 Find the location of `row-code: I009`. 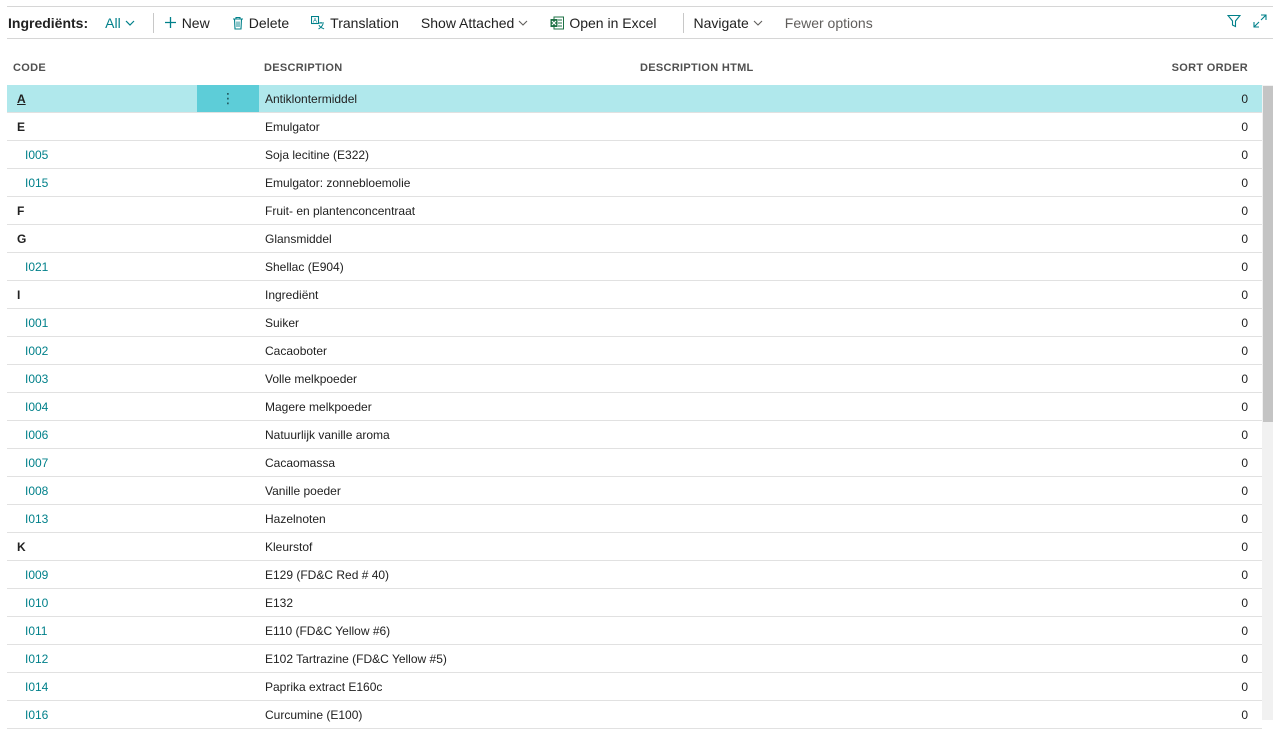

row-code: I009 is located at coordinates (36, 575).